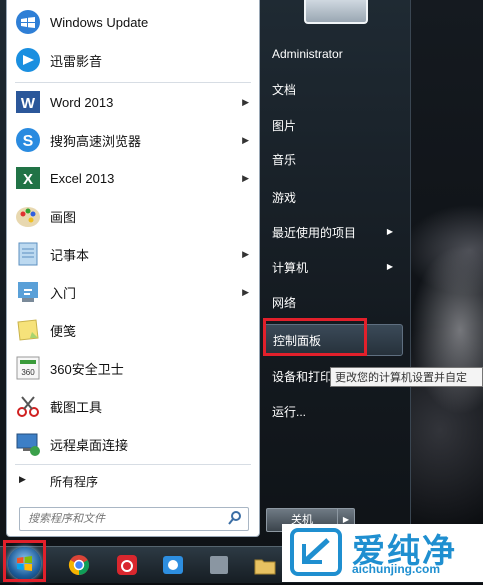 This screenshot has width=483, height=585. What do you see at coordinates (396, 569) in the screenshot?
I see `watermark-url: aichunjing.com` at bounding box center [396, 569].